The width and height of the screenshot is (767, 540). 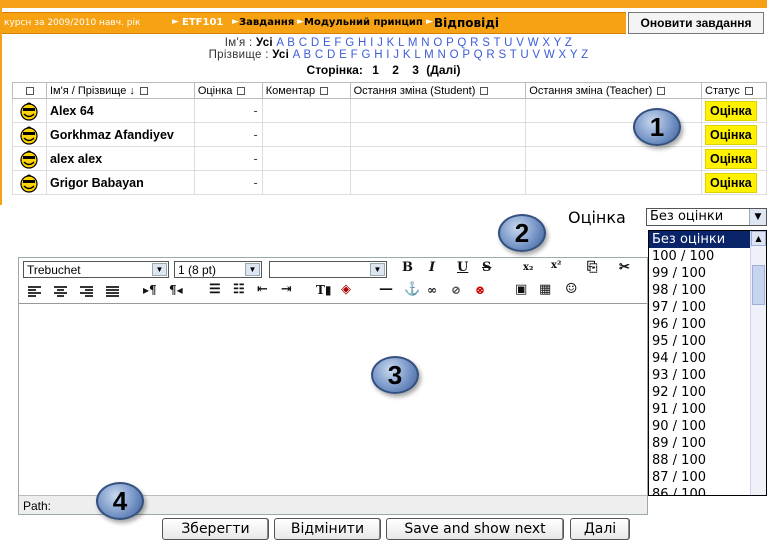 I want to click on grade-option: 87 / 100, so click(x=707, y=477).